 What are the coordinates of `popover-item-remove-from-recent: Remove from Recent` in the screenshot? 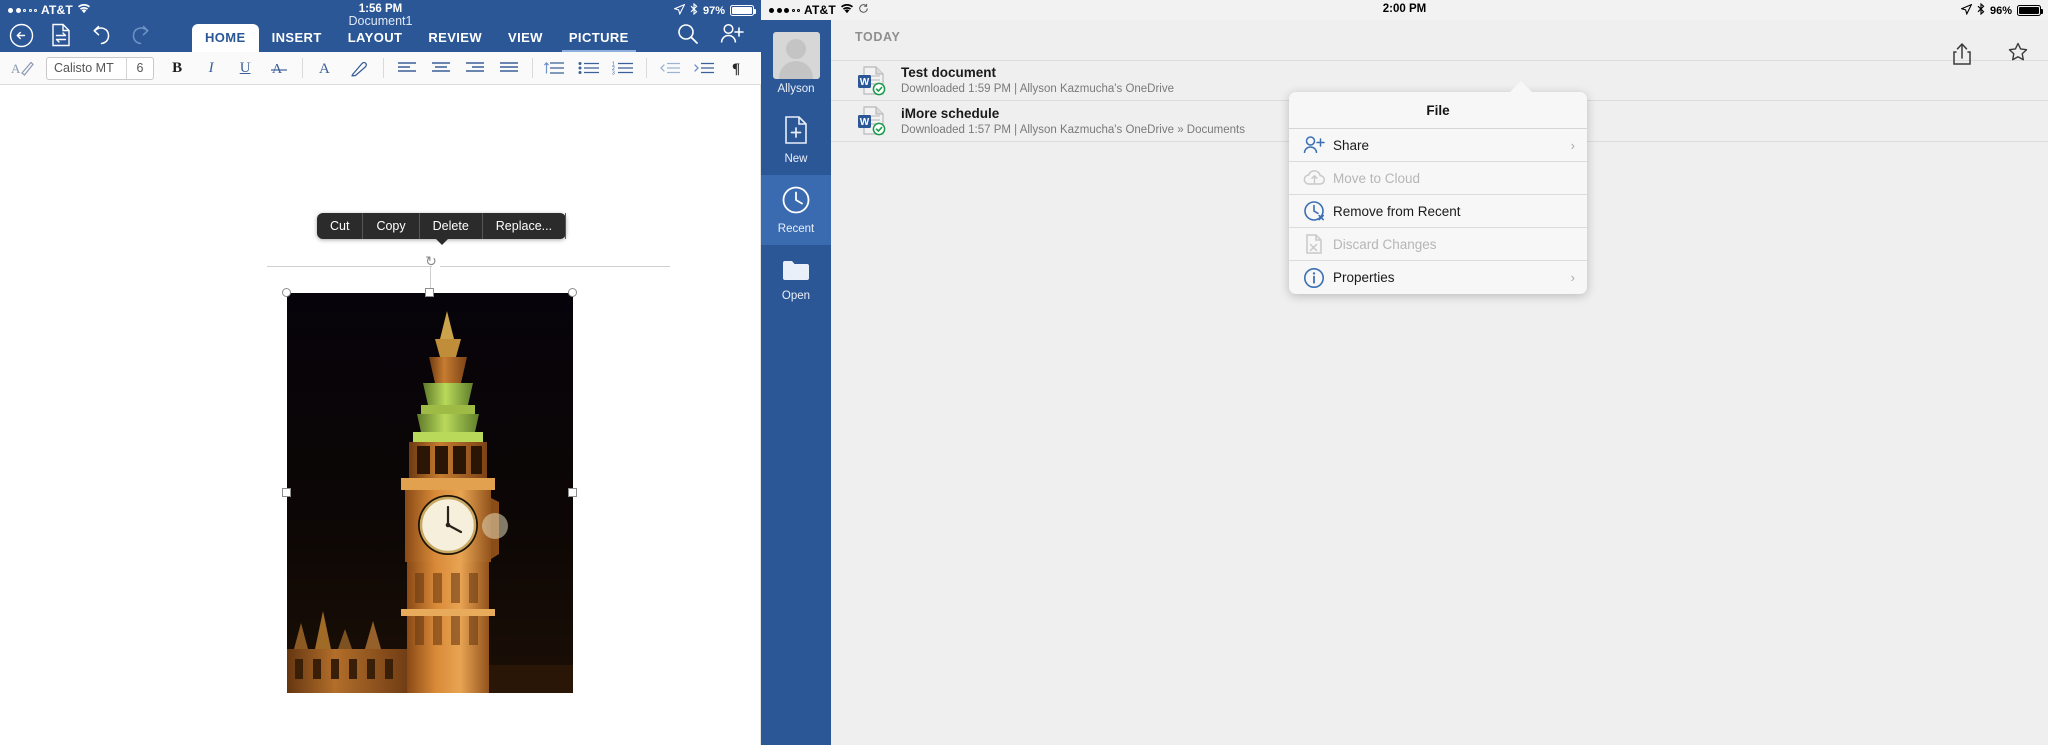 It's located at (1438, 211).